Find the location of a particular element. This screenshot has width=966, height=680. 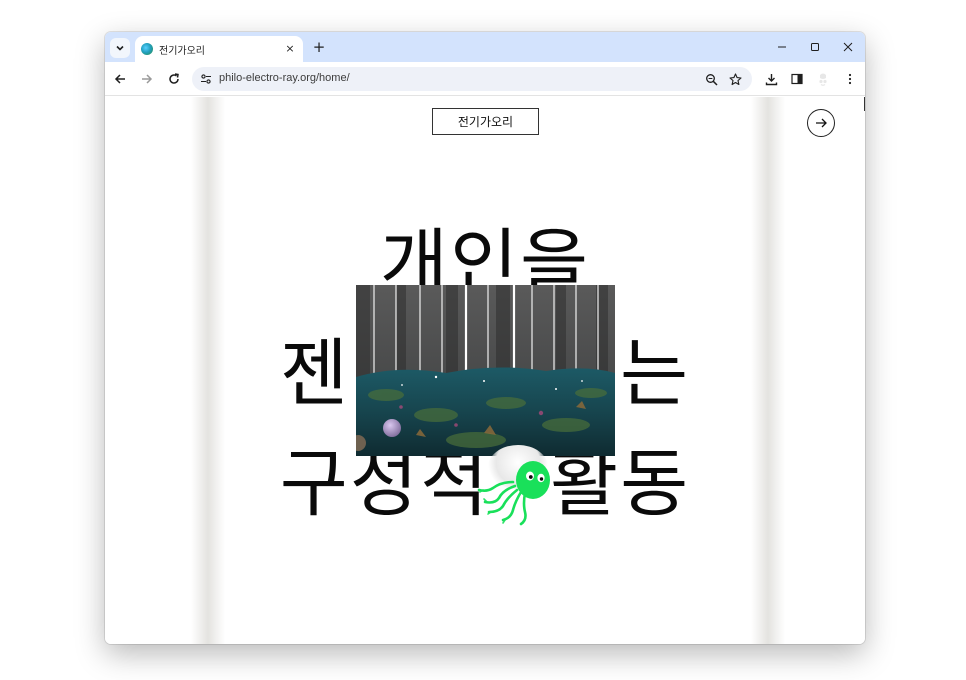

minimize-icon is located at coordinates (782, 47).